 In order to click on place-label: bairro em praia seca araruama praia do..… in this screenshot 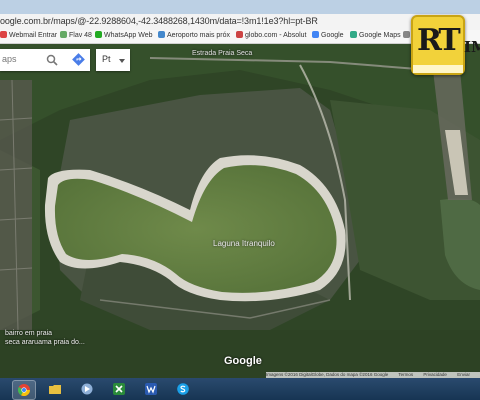, I will do `click(45, 338)`.